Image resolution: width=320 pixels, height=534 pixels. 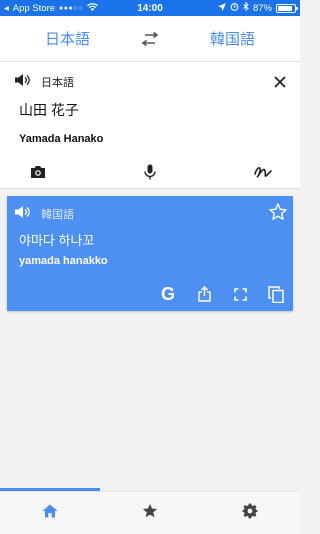 What do you see at coordinates (34, 8) in the screenshot?
I see `carrier-label: App Store` at bounding box center [34, 8].